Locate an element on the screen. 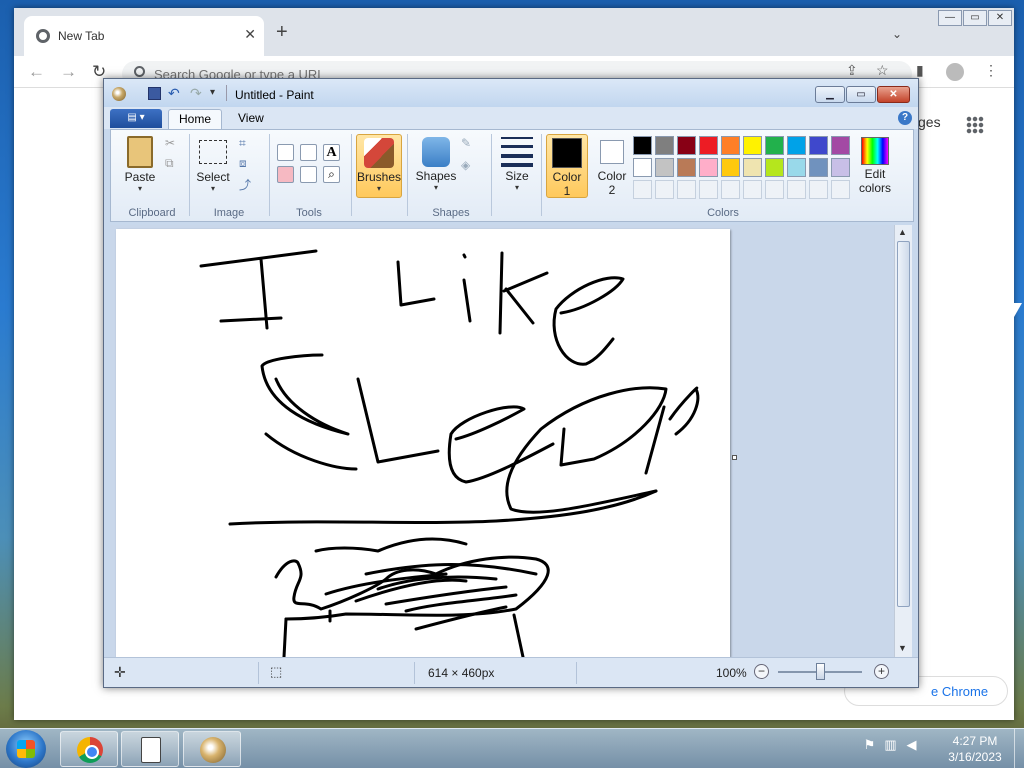 This screenshot has width=1024, height=768. edit-colors-button: Edit colors is located at coordinates (875, 164).